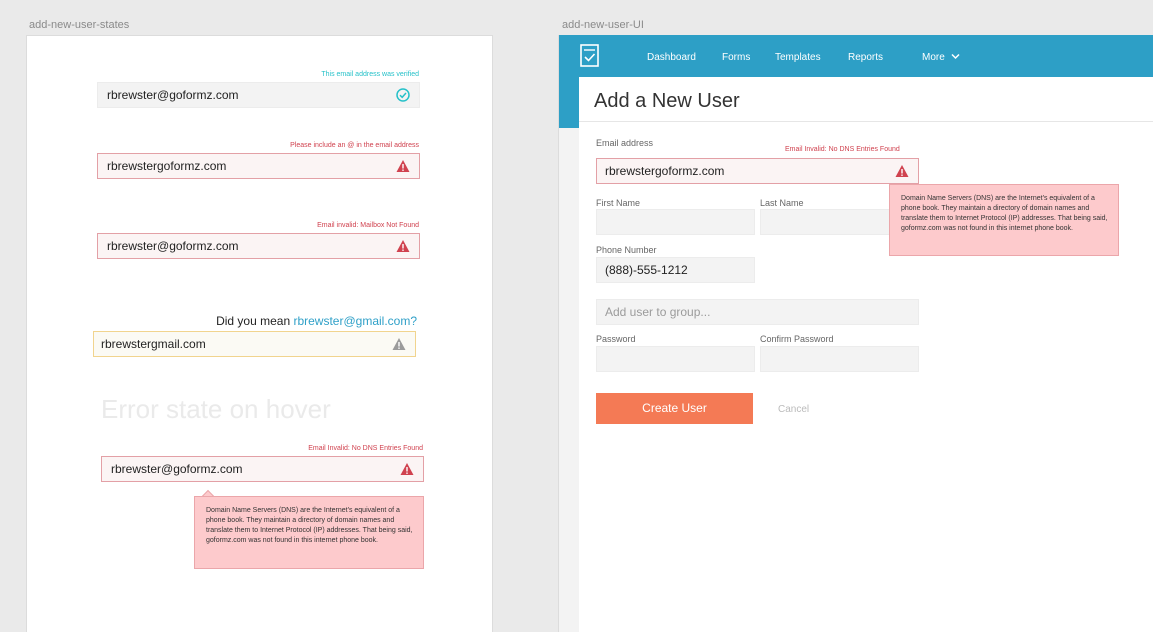  Describe the element at coordinates (933, 57) in the screenshot. I see `nav-more-label: More` at that location.